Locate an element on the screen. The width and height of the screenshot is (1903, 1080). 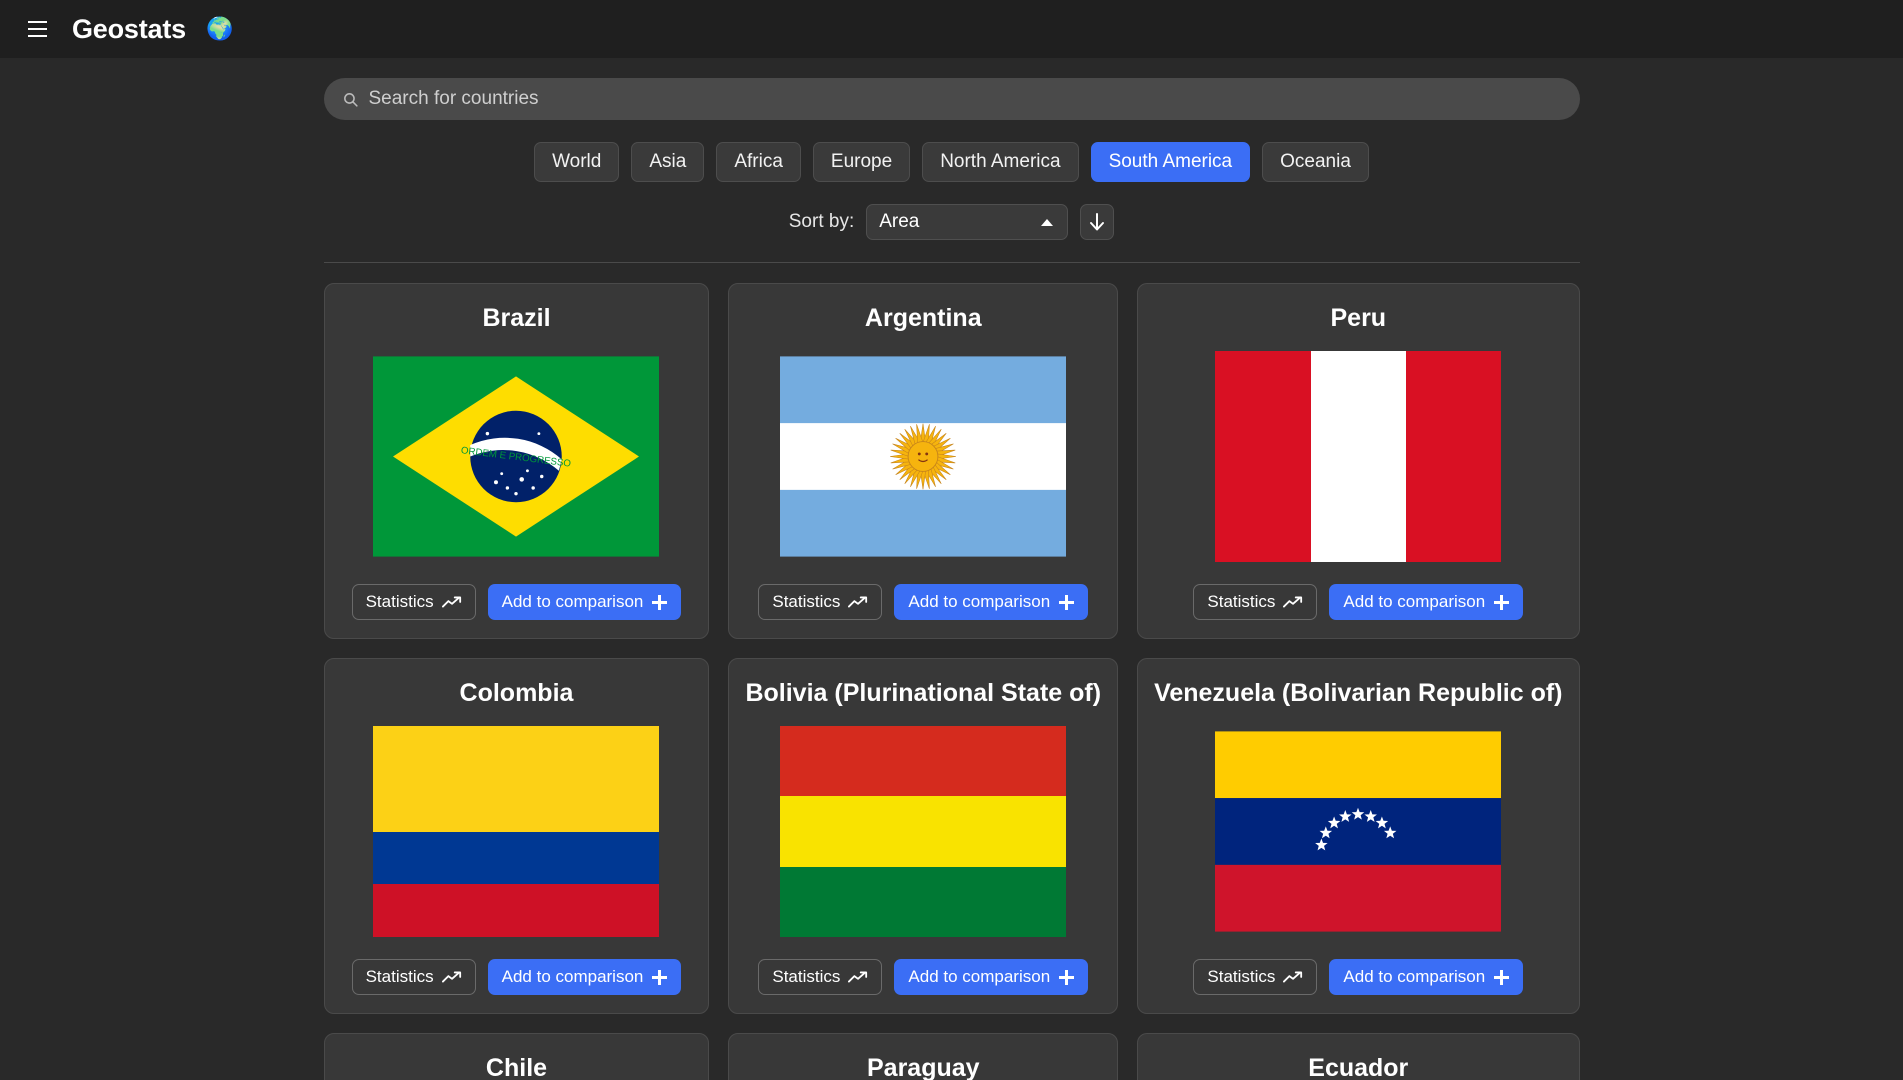
country-name: Ecuador is located at coordinates (1358, 1067).